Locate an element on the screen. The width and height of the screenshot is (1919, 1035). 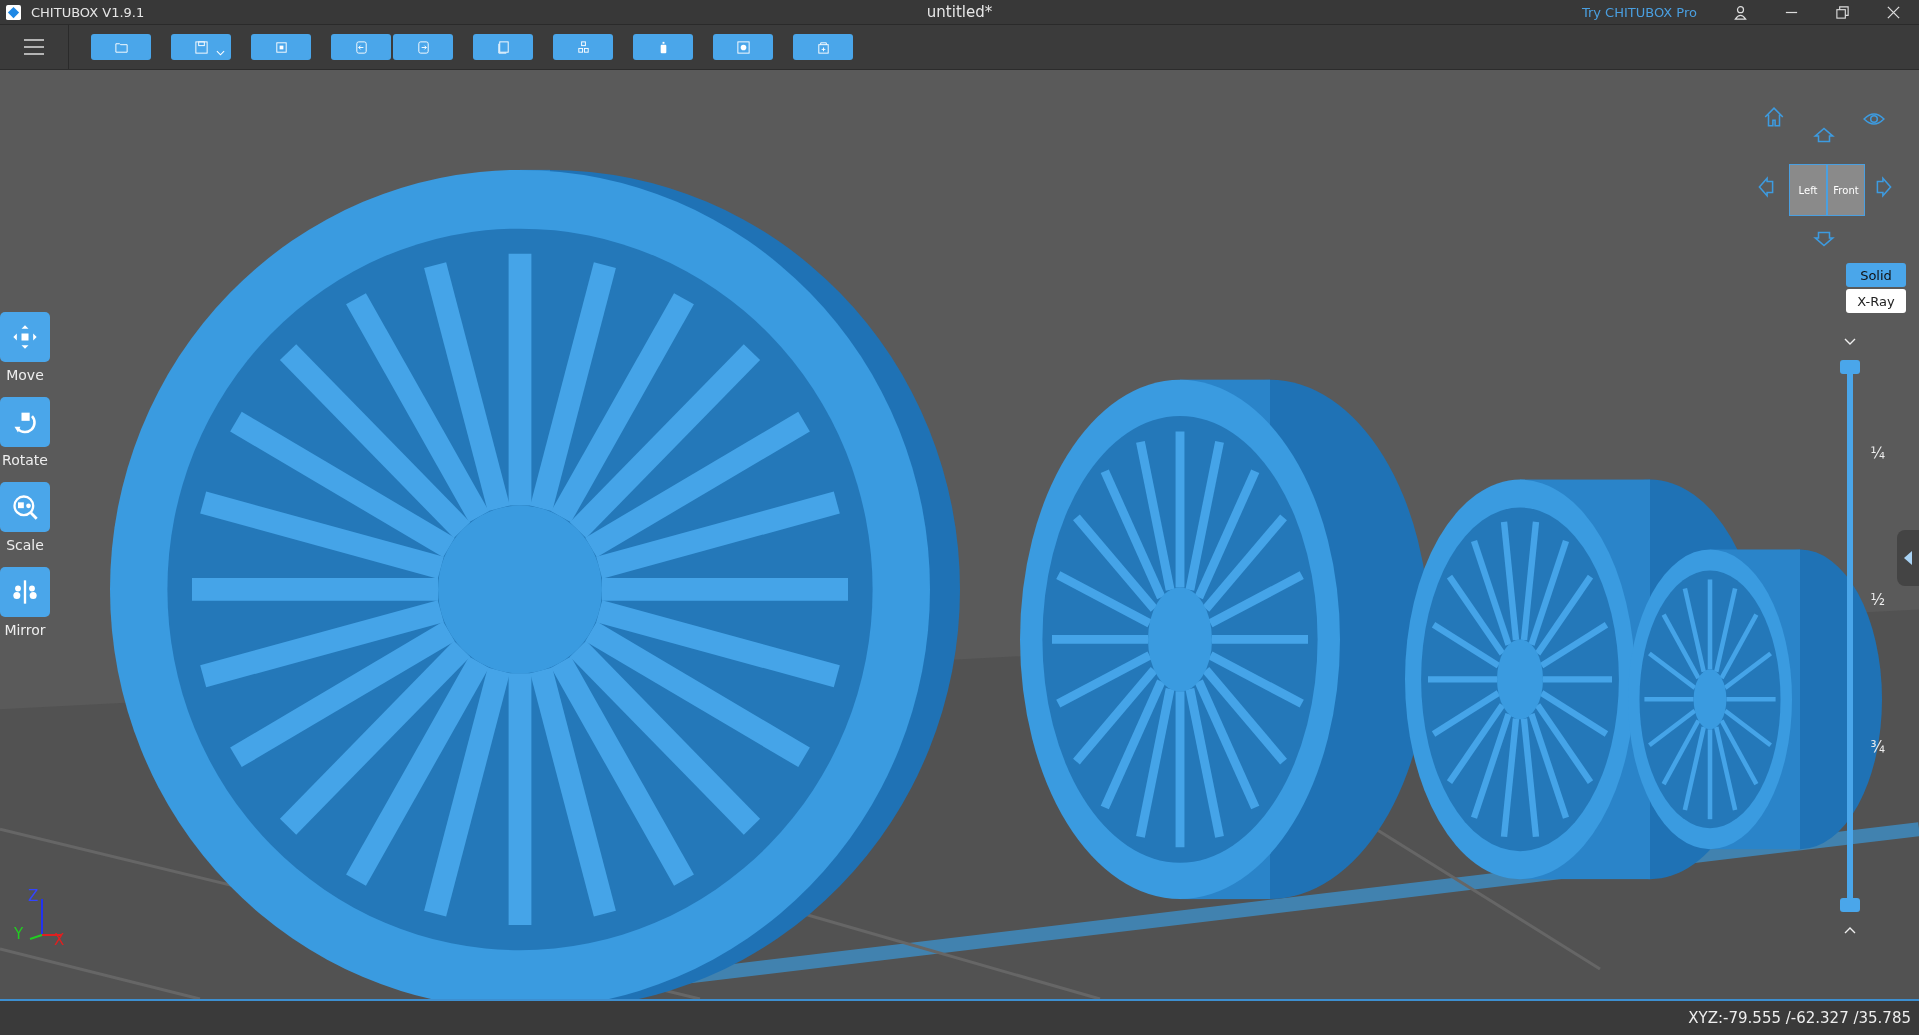
y-axis-label: Y is located at coordinates (19, 934).